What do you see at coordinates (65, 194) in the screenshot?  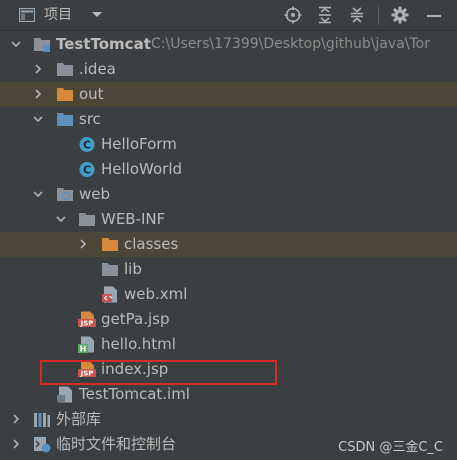 I see `web-folder-icon` at bounding box center [65, 194].